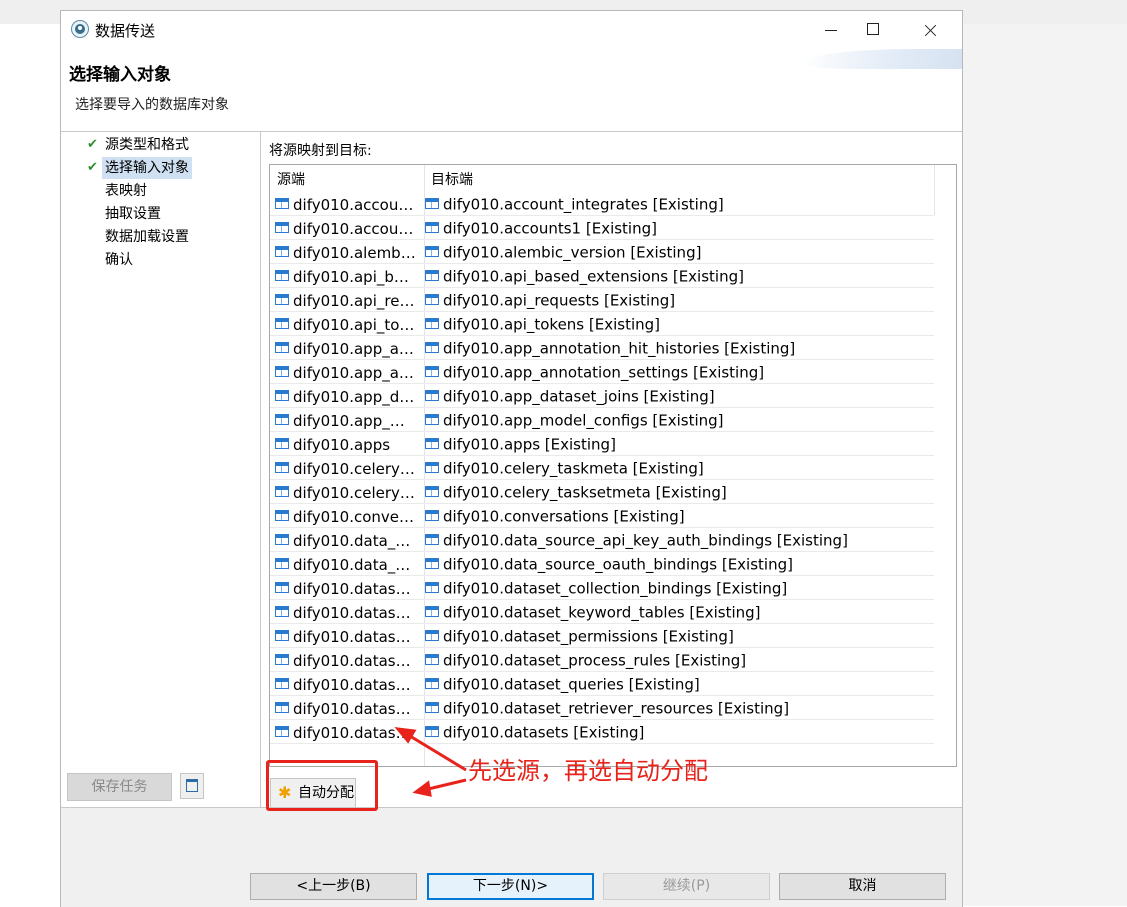 Image resolution: width=1127 pixels, height=907 pixels. What do you see at coordinates (588, 771) in the screenshot?
I see `annotation-text: 先选源，再选自动分配` at bounding box center [588, 771].